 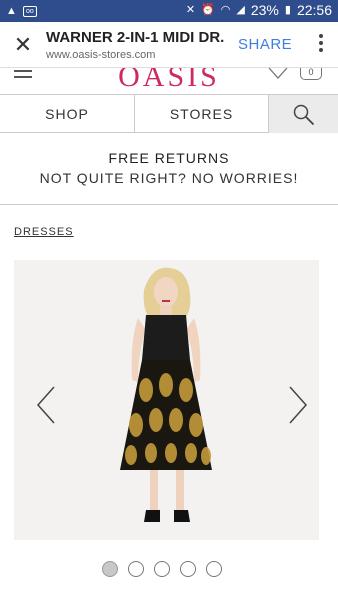 I want to click on status-bar: ▲ oo ✕ ⏰ ◠ ◢ 23% ▮ 22:56, so click(x=169, y=11).